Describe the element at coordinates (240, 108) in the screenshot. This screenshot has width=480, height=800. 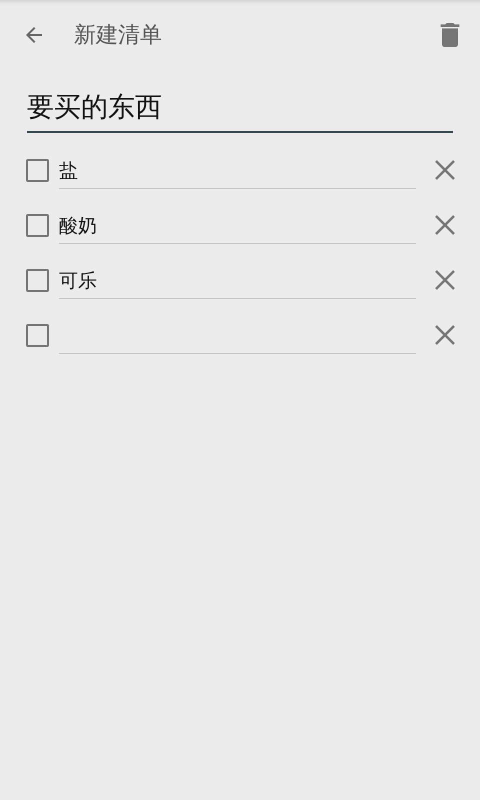
I see `list-title-field: 要买的东西` at that location.